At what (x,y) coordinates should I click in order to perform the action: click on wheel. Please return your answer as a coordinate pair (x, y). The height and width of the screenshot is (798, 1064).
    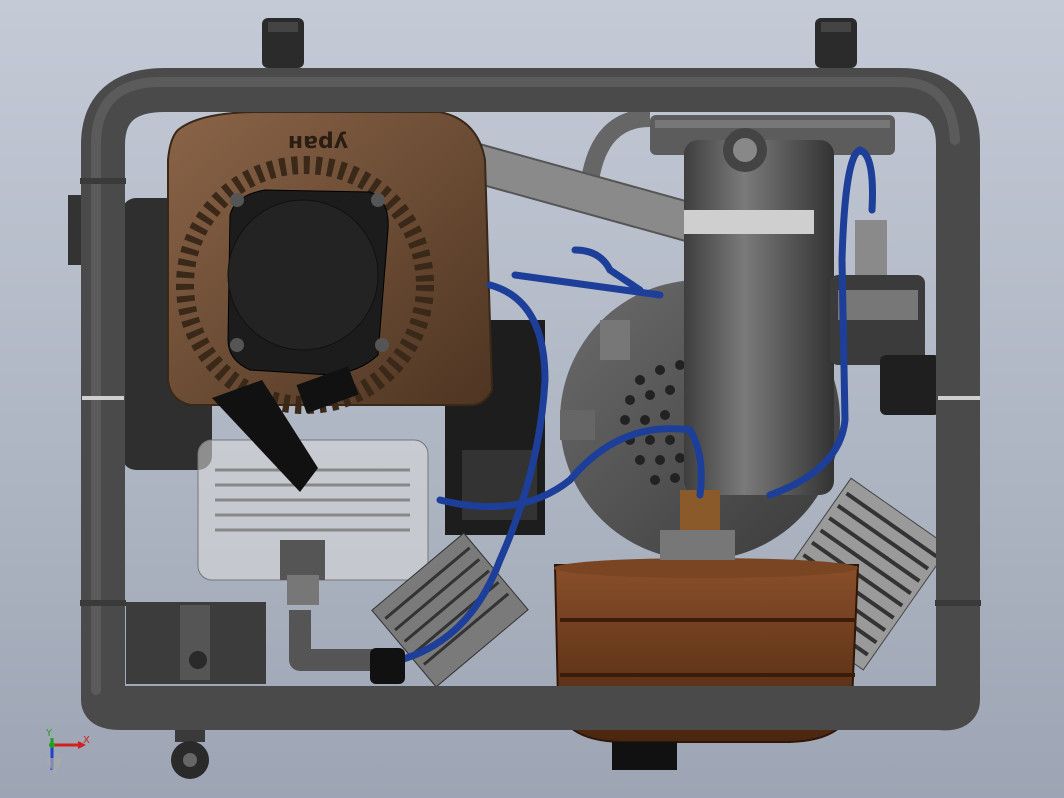
    Looking at the image, I should click on (190, 750).